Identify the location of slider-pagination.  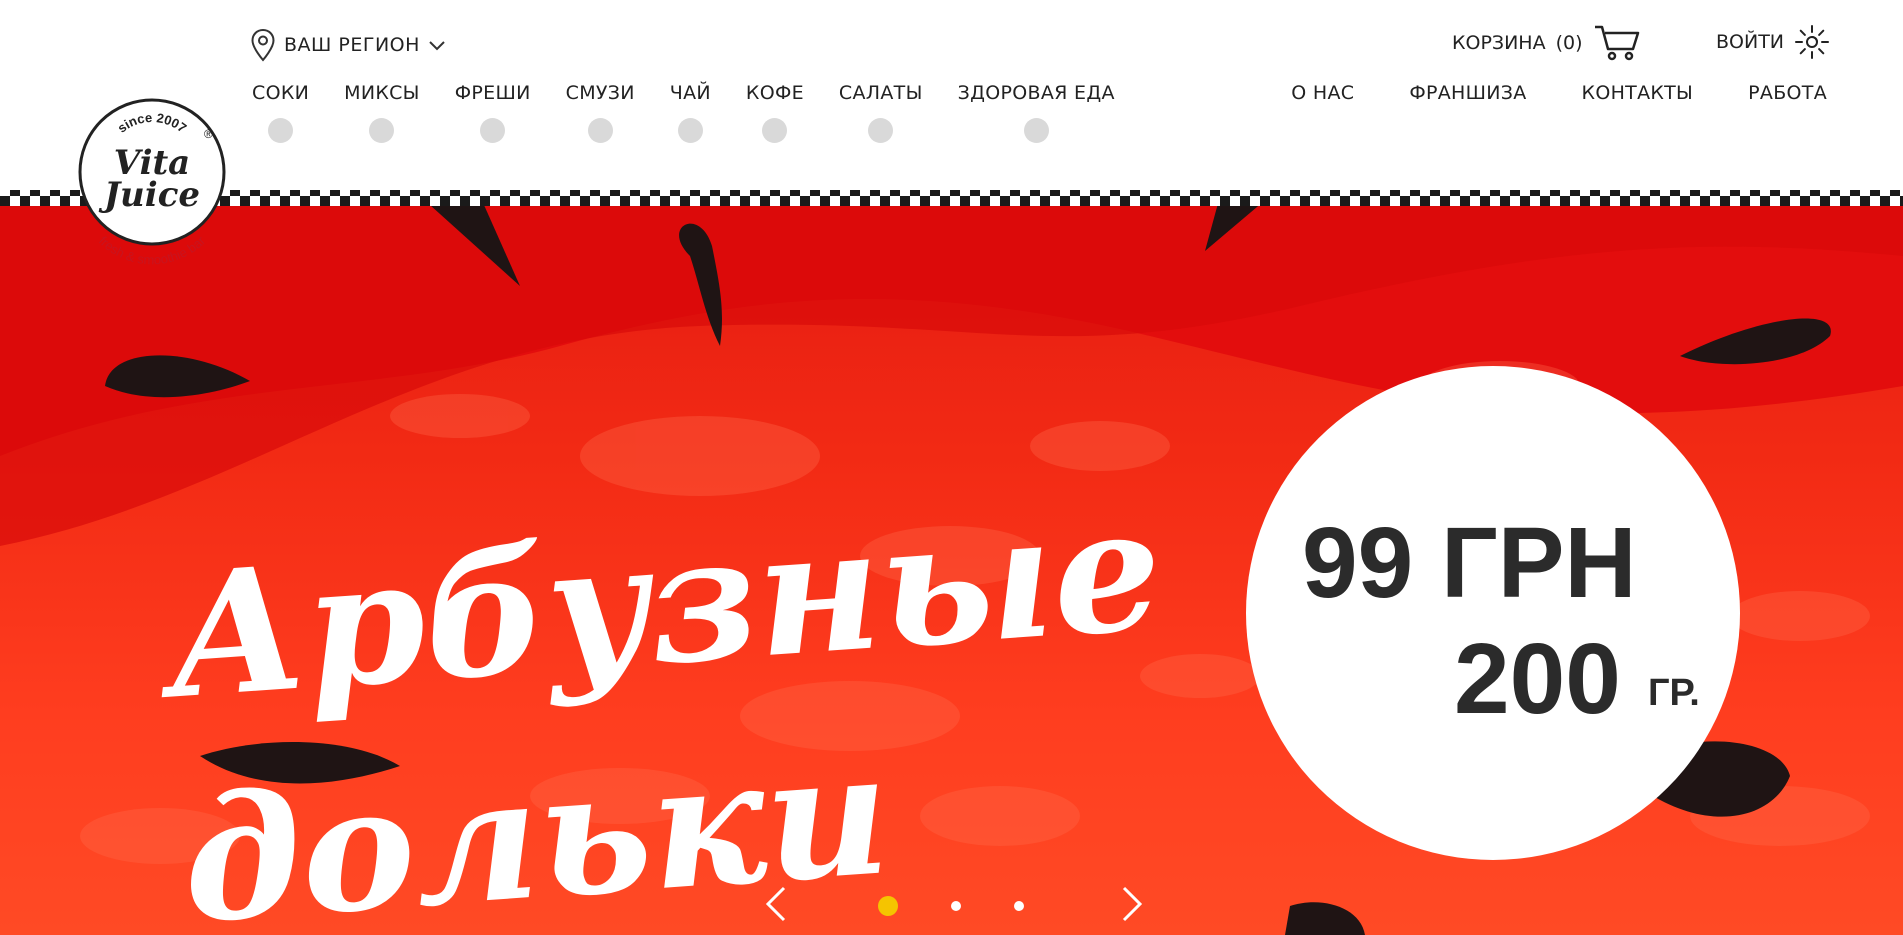
(977, 906).